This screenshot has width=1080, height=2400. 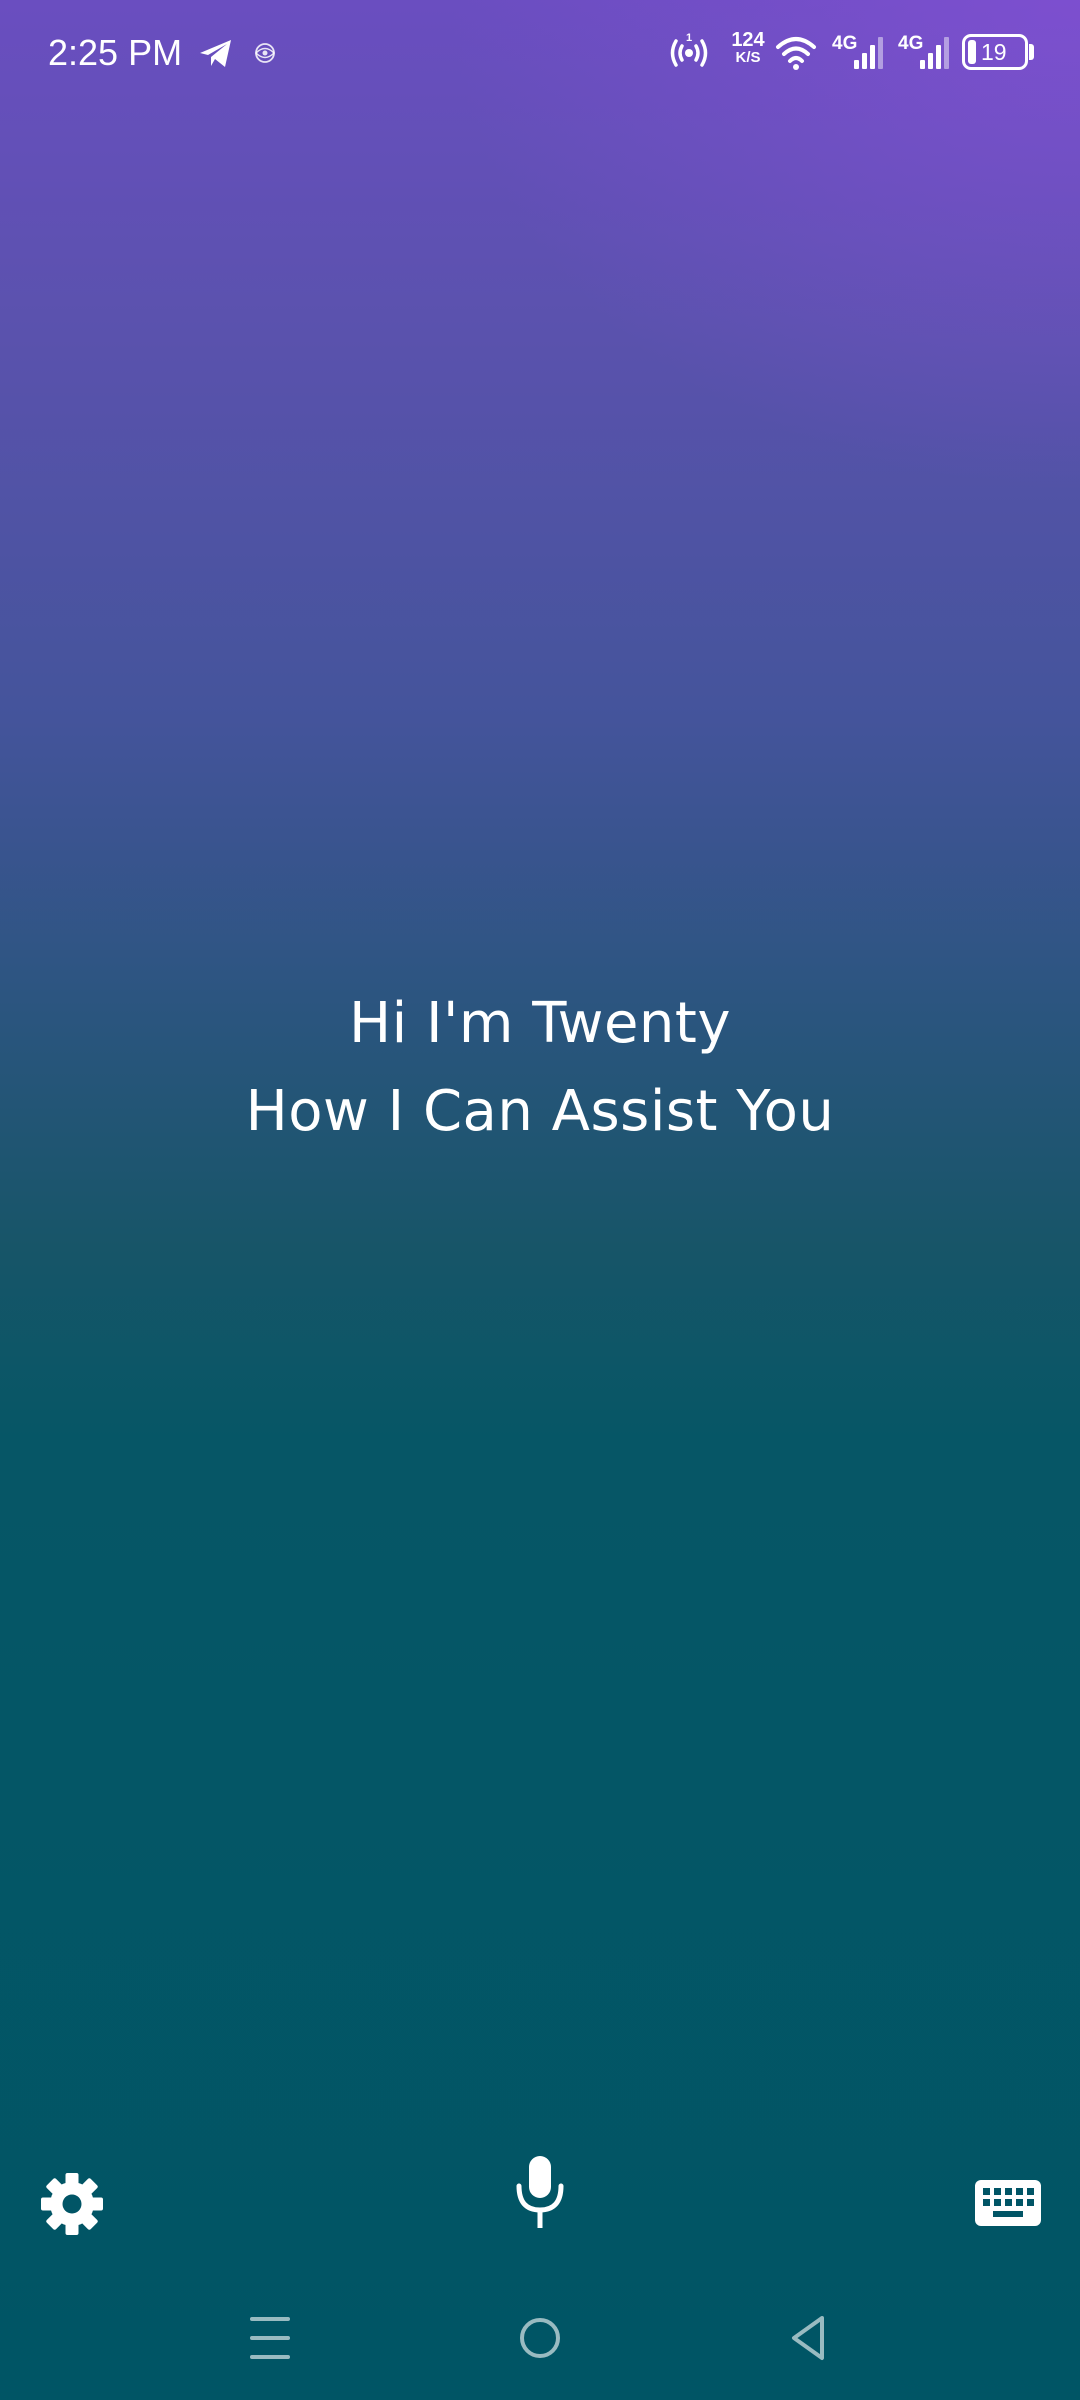 I want to click on net-speed-unit: K/S, so click(x=748, y=57).